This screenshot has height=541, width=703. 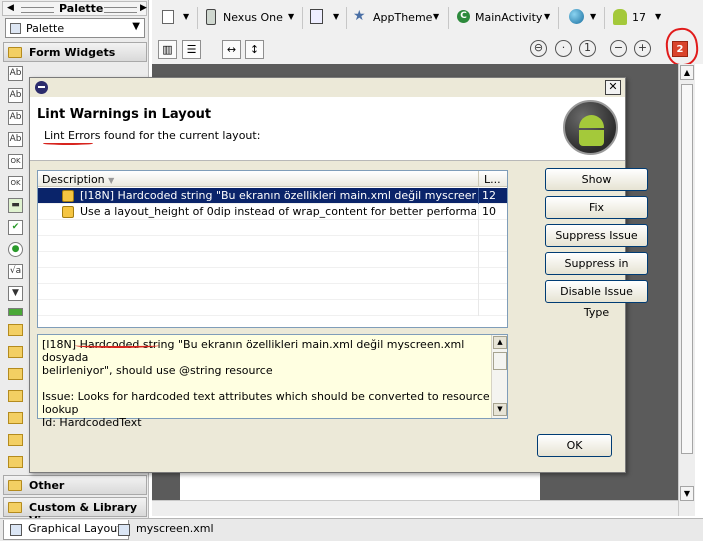 What do you see at coordinates (75, 28) in the screenshot?
I see `palette-selector: Palette ▼` at bounding box center [75, 28].